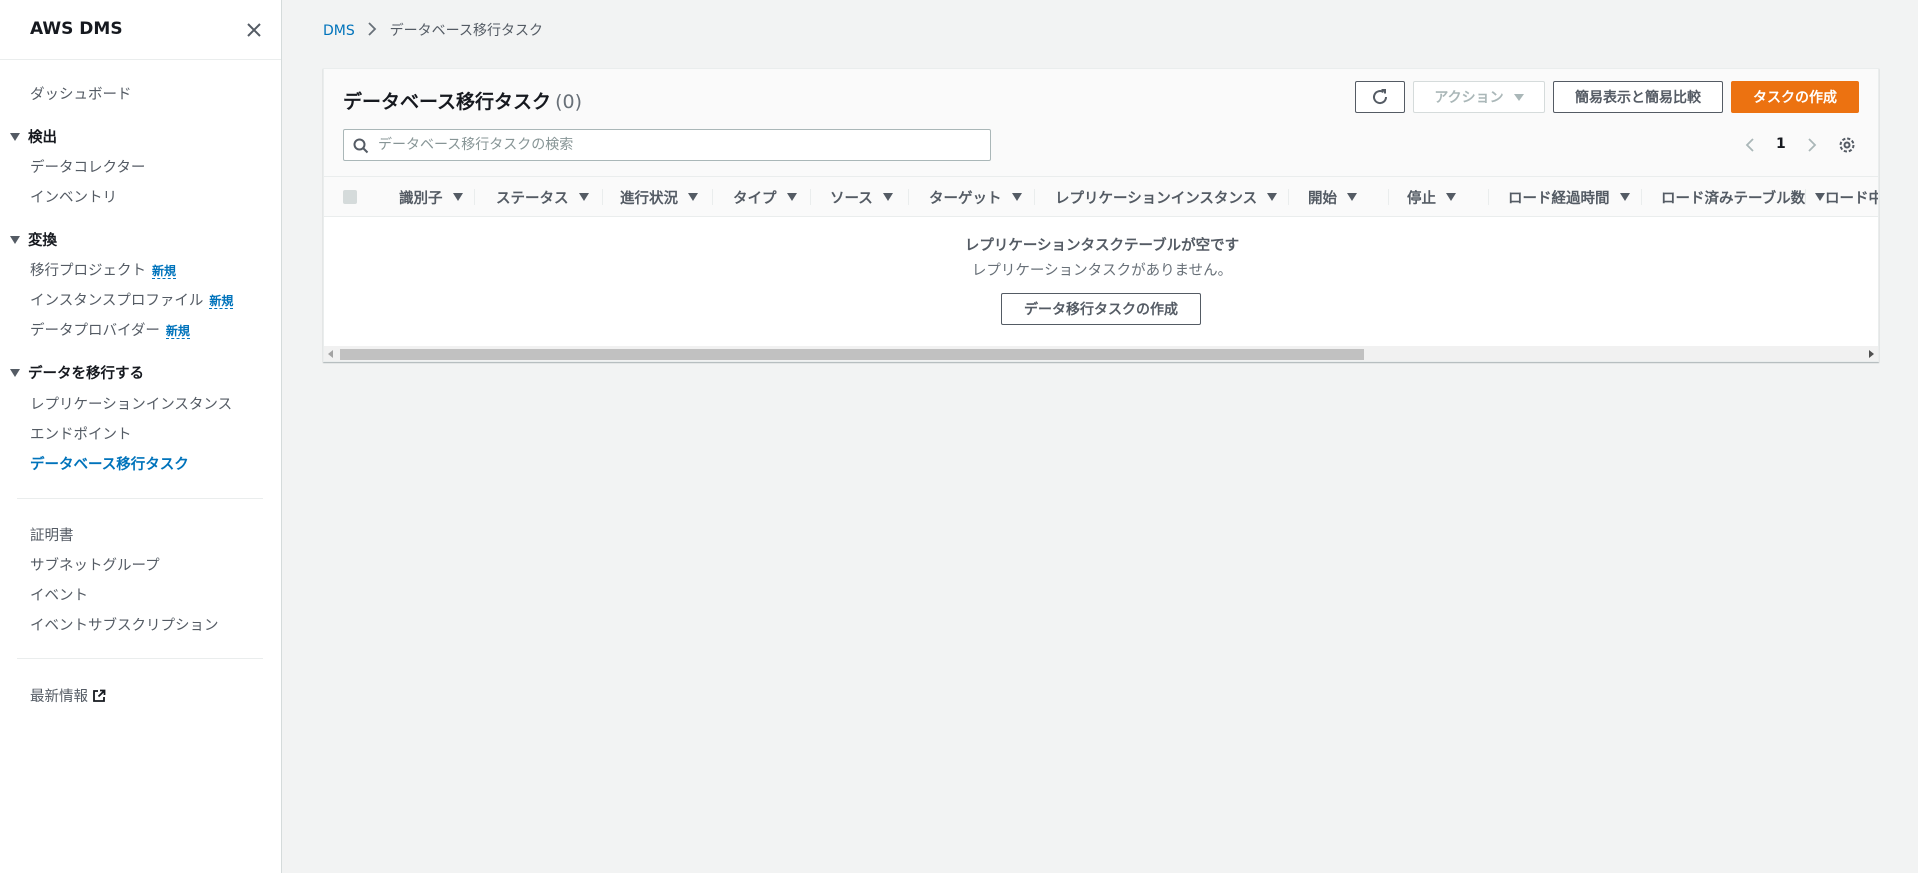 This screenshot has height=873, width=1918. I want to click on column-label: 識別子, so click(421, 198).